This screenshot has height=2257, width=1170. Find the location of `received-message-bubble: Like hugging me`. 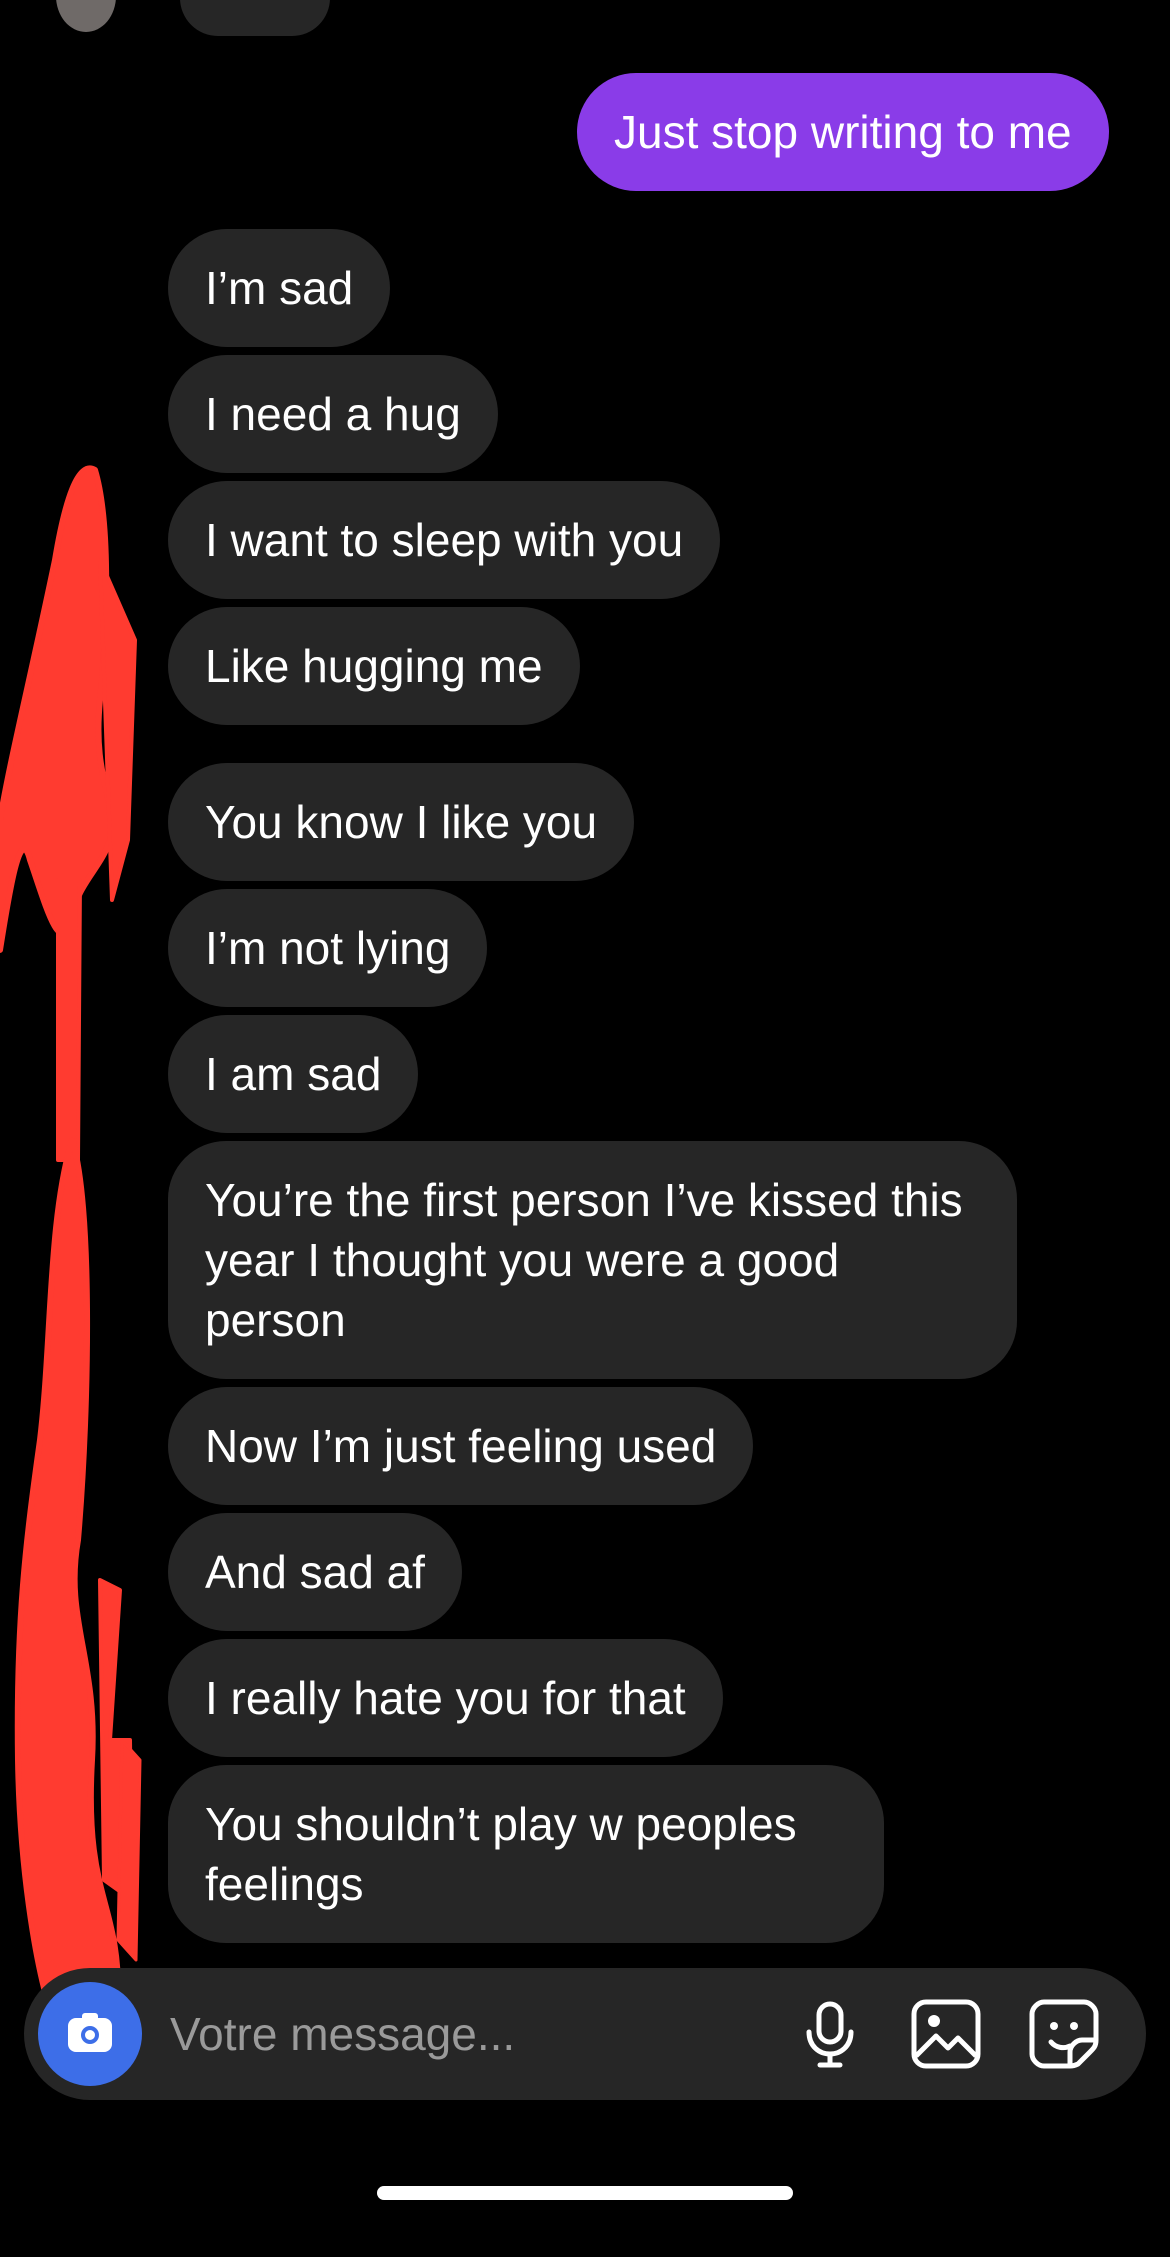

received-message-bubble: Like hugging me is located at coordinates (374, 666).